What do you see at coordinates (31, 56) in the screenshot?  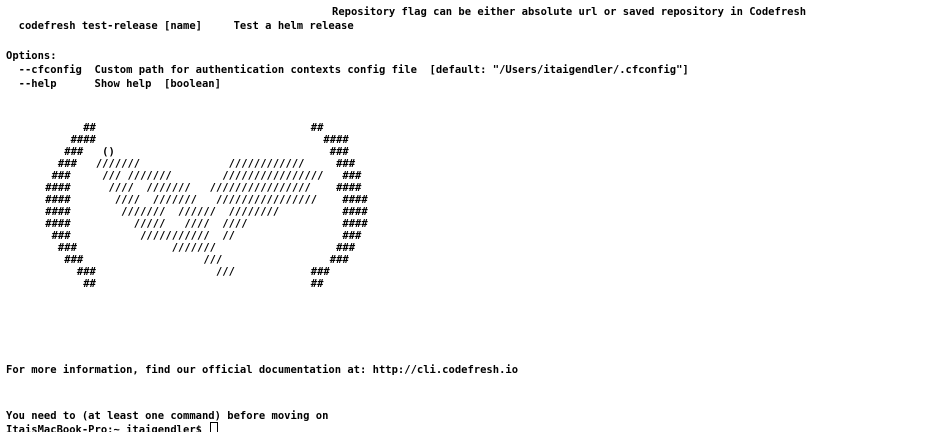 I see `options-header: Options:` at bounding box center [31, 56].